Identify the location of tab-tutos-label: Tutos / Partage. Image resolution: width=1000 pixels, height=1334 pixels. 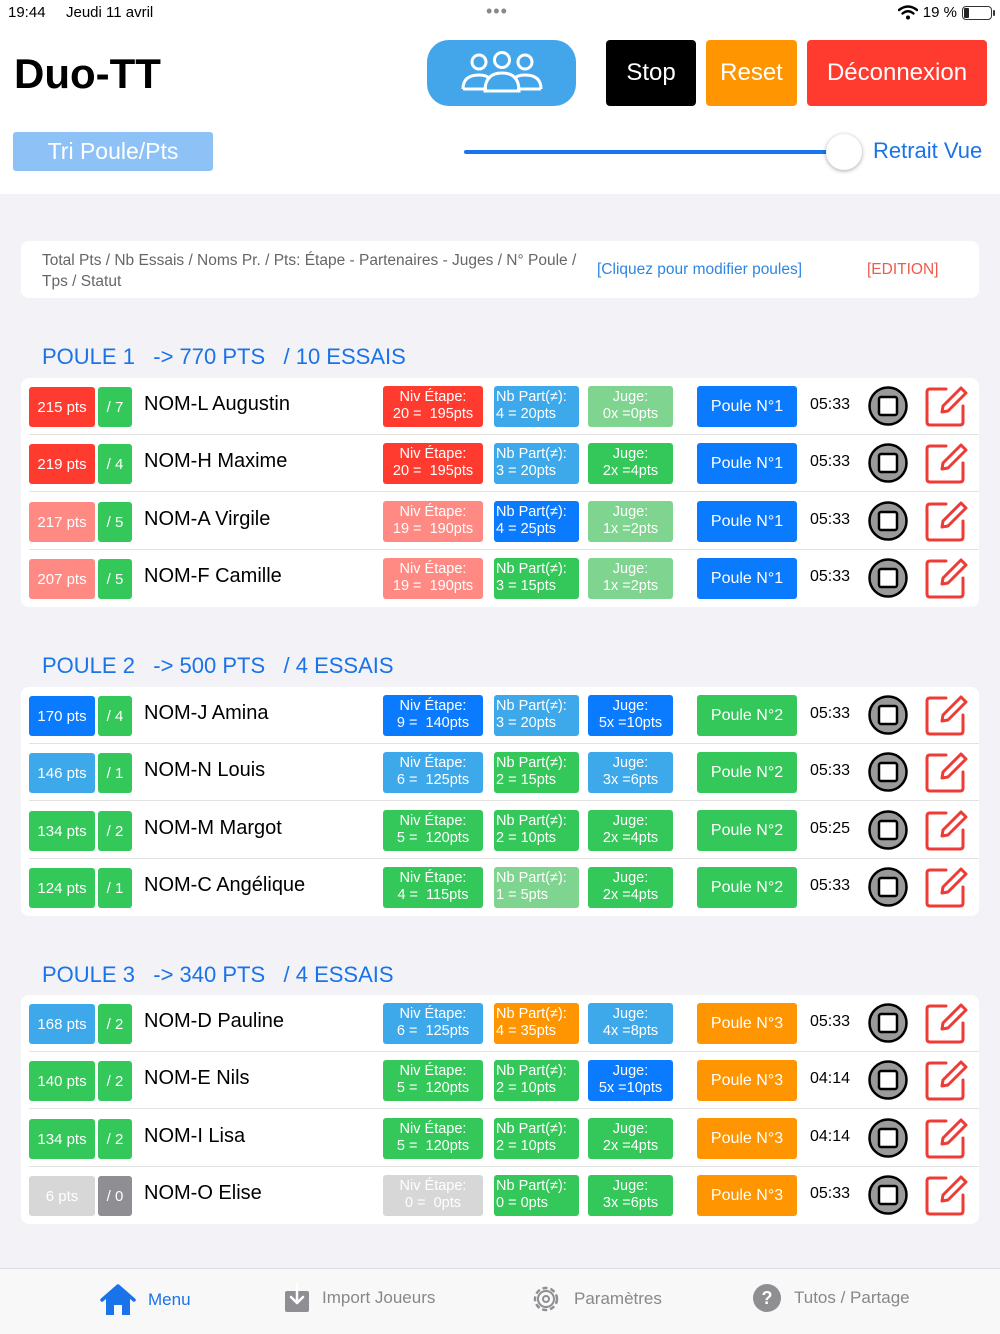
(852, 1297).